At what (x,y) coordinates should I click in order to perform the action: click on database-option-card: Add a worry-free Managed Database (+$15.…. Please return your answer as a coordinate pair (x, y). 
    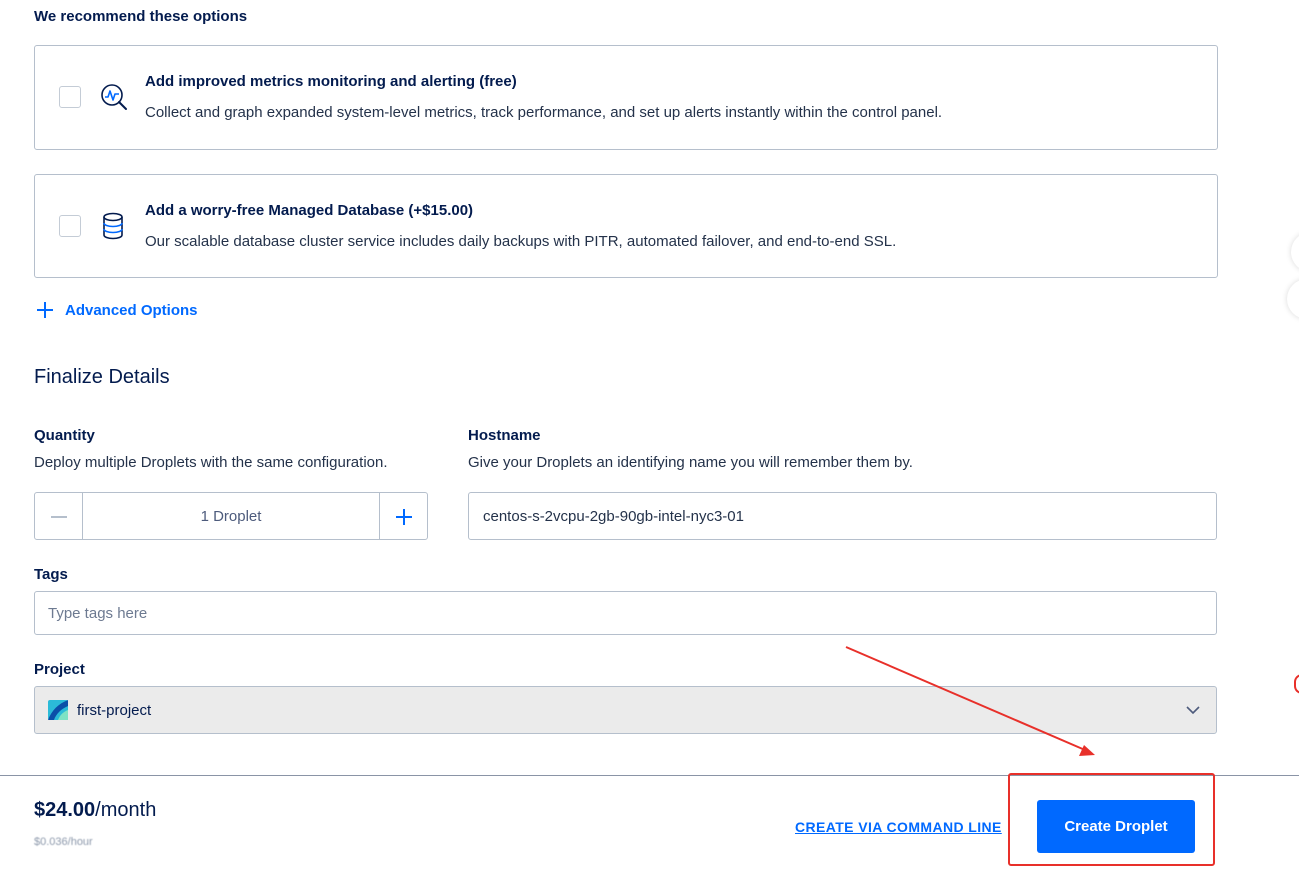
    Looking at the image, I should click on (626, 226).